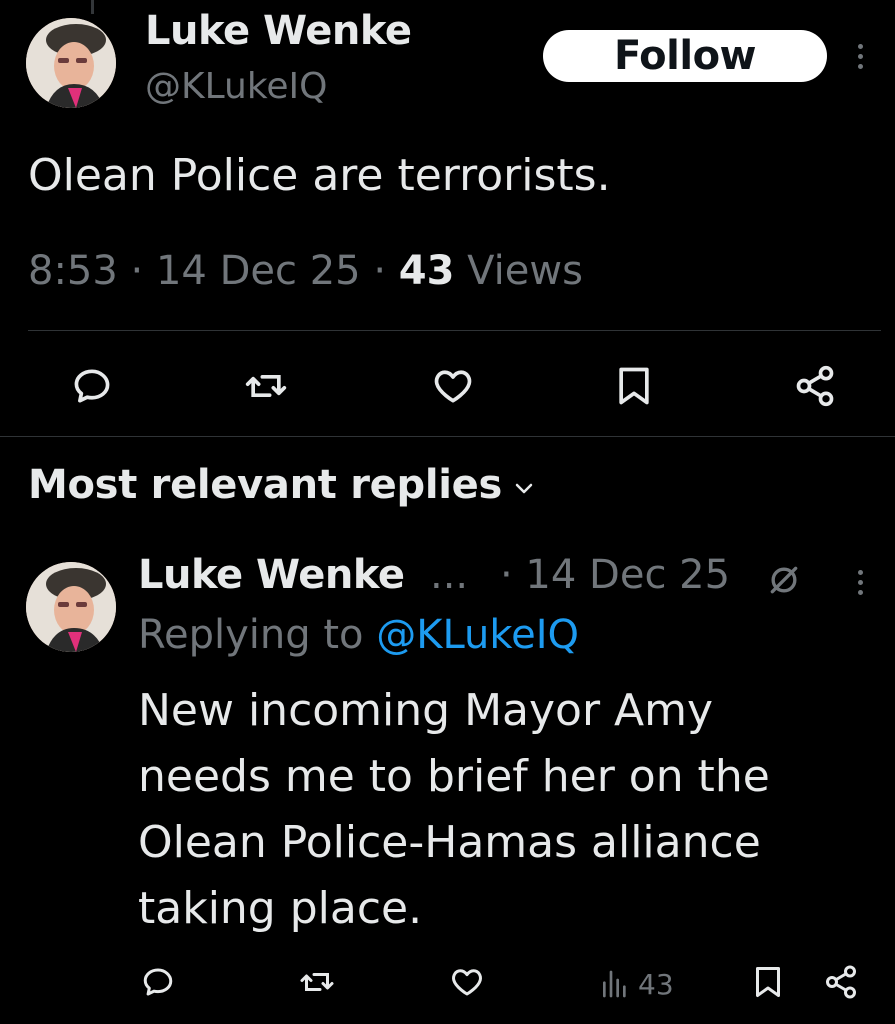 The image size is (895, 1024). Describe the element at coordinates (258, 271) in the screenshot. I see `tweet-date: 14 Dec 25` at that location.